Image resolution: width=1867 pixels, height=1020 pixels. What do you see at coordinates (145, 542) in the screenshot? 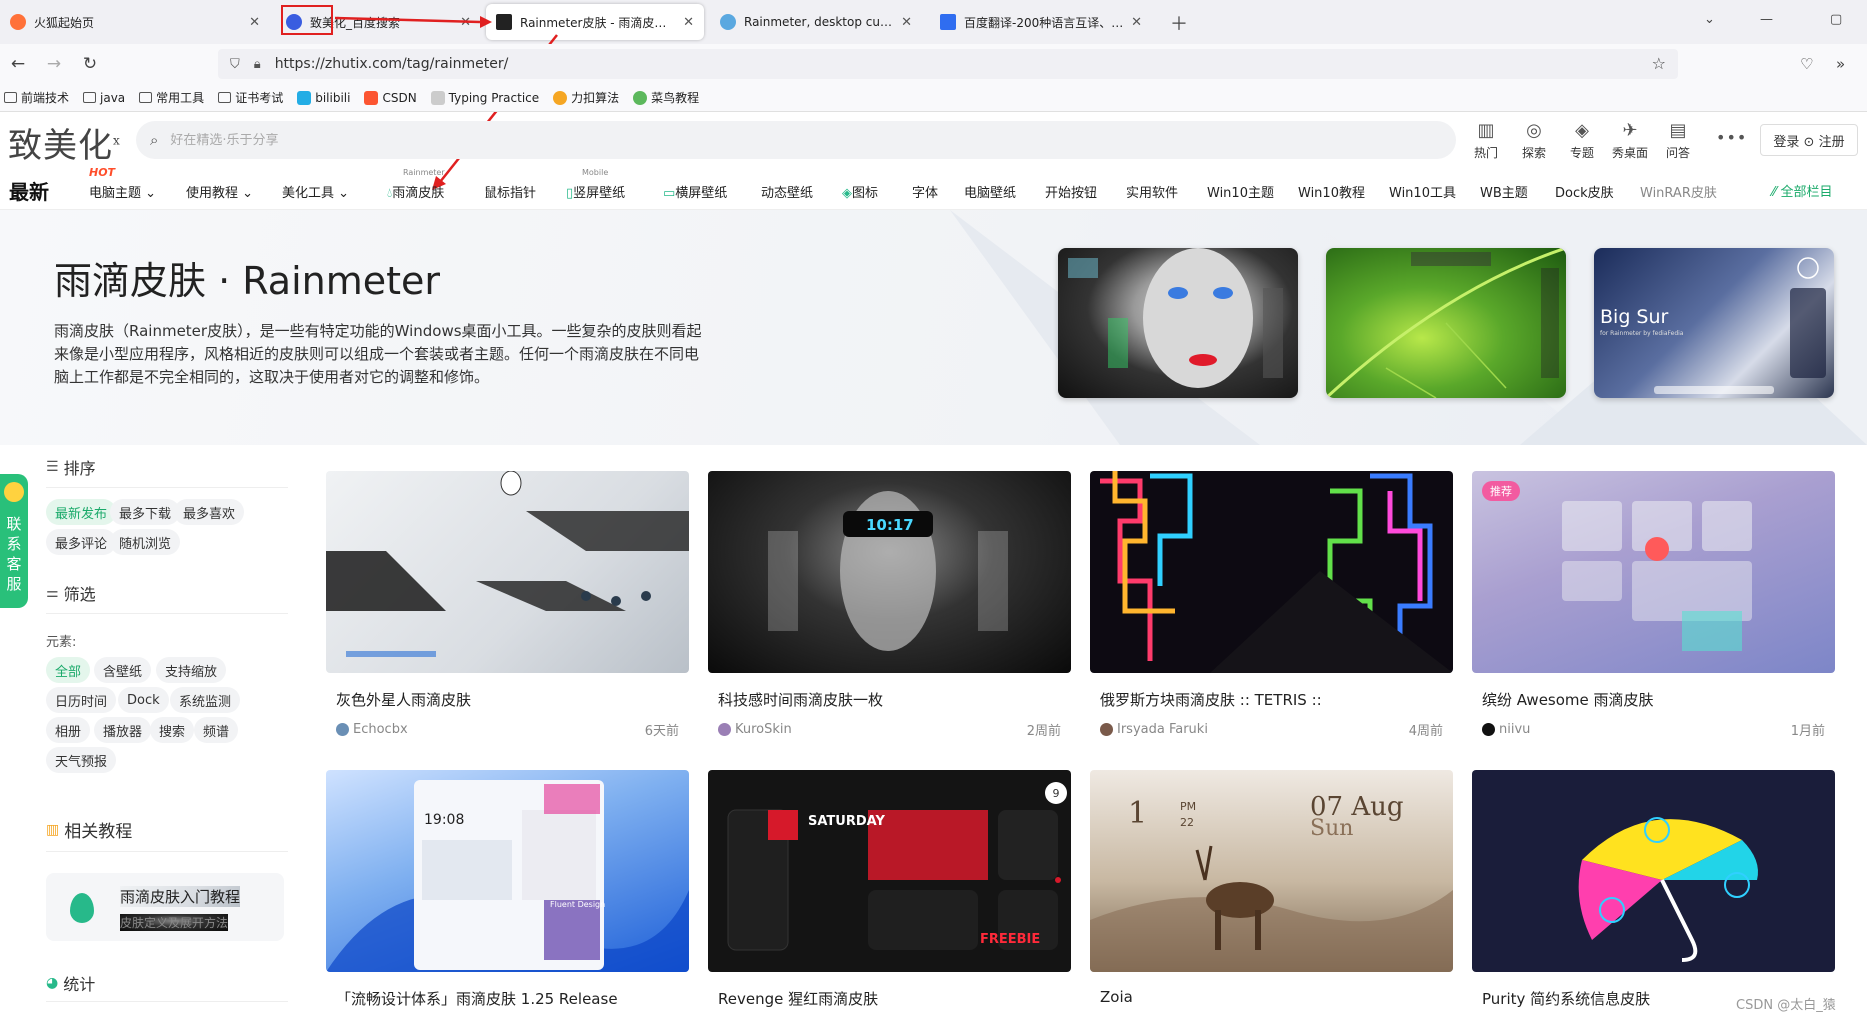
I see `sort-random: 随机浏览` at bounding box center [145, 542].